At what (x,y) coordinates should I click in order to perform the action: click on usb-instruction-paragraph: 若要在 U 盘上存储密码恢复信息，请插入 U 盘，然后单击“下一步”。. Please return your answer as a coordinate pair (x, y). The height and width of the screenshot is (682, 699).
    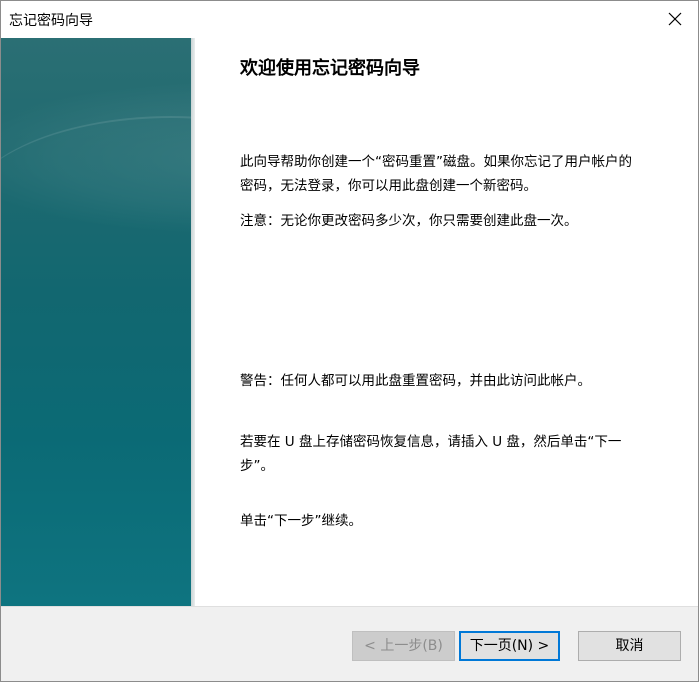
    Looking at the image, I should click on (431, 454).